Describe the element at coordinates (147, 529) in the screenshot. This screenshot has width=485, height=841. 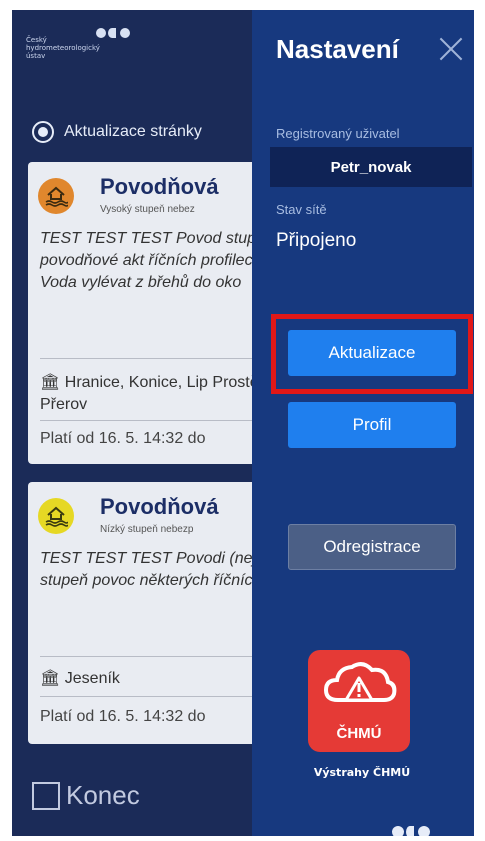
I see `card-subtitle: Nízký stupeň nebezp` at that location.